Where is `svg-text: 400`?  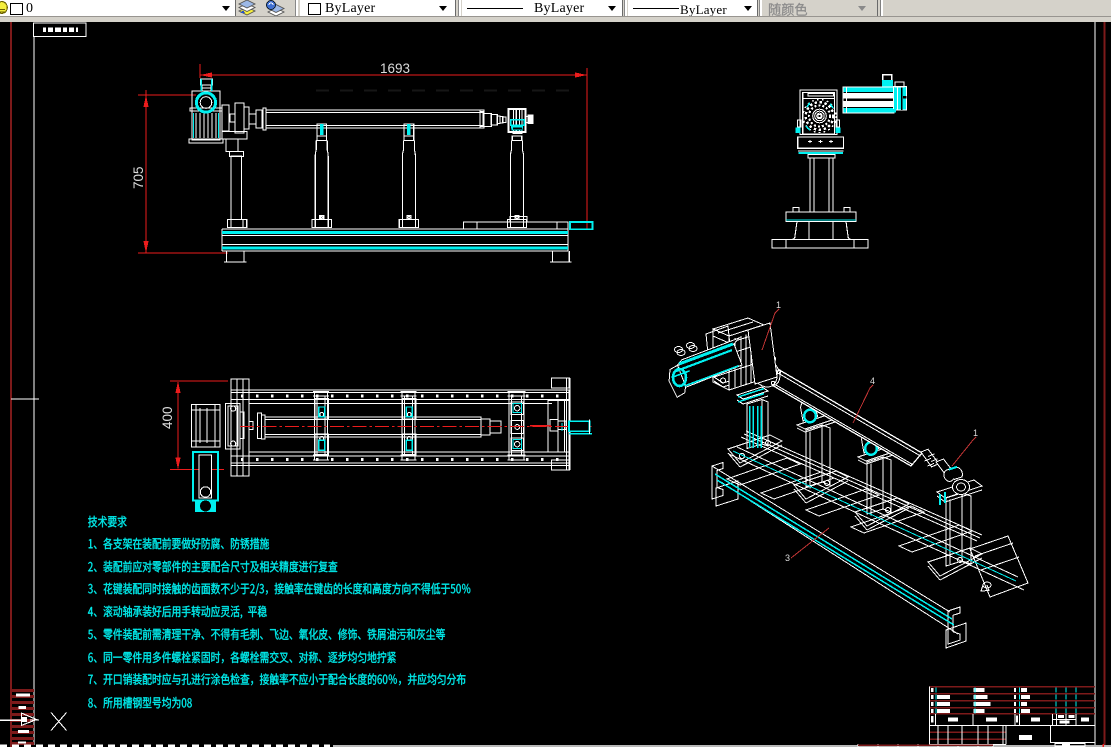 svg-text: 400 is located at coordinates (167, 417).